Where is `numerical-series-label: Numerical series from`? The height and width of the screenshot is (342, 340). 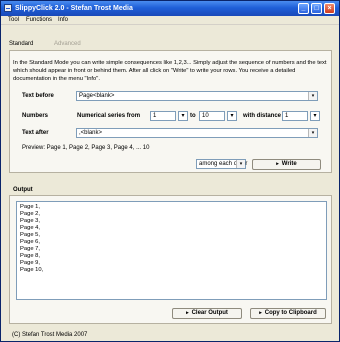 numerical-series-label: Numerical series from is located at coordinates (109, 116).